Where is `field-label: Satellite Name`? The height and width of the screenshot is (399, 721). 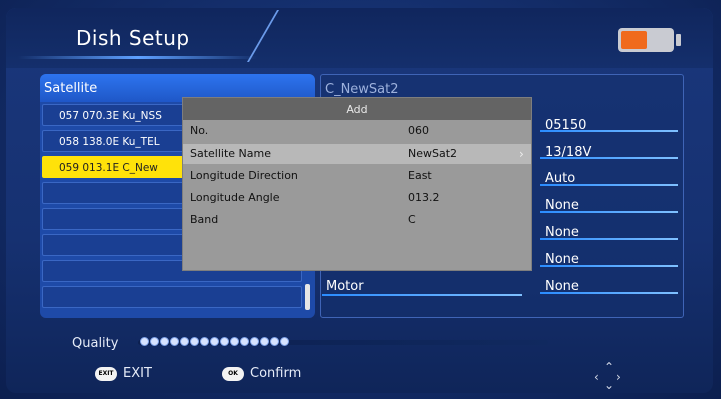 field-label: Satellite Name is located at coordinates (231, 153).